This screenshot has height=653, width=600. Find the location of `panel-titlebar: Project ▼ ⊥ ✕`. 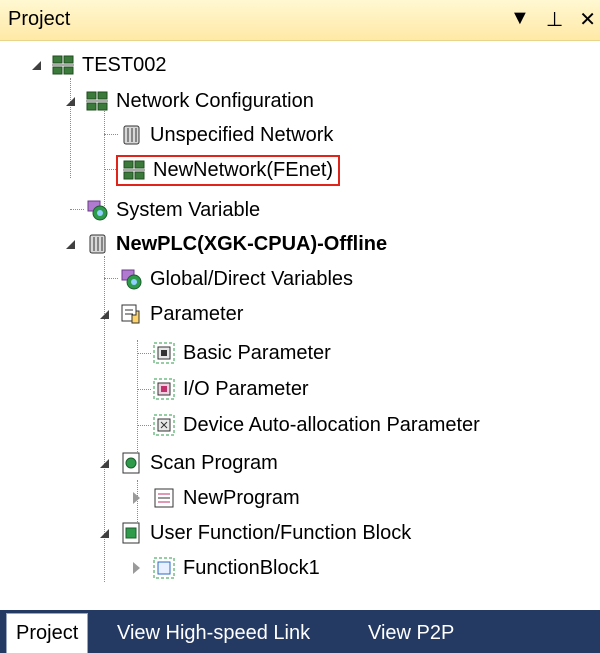

panel-titlebar: Project ▼ ⊥ ✕ is located at coordinates (300, 20).